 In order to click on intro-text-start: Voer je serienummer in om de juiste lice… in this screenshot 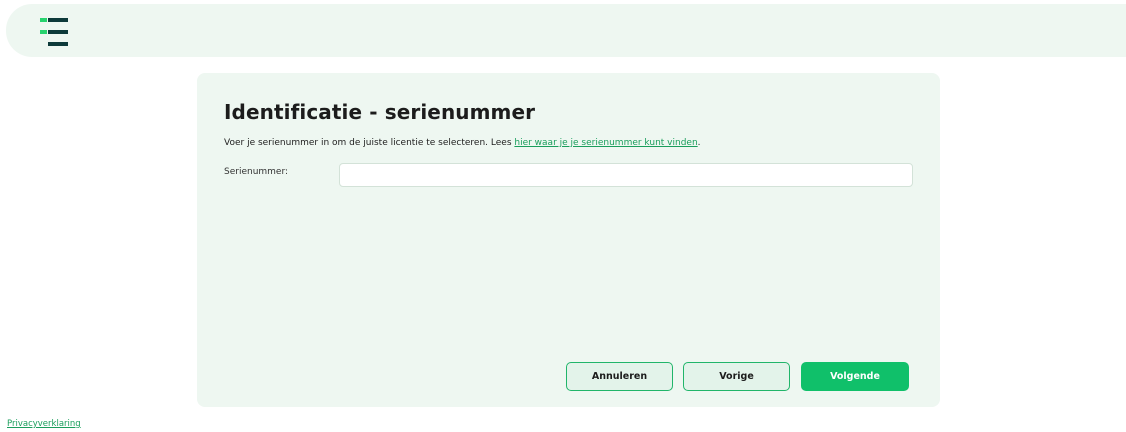, I will do `click(369, 143)`.